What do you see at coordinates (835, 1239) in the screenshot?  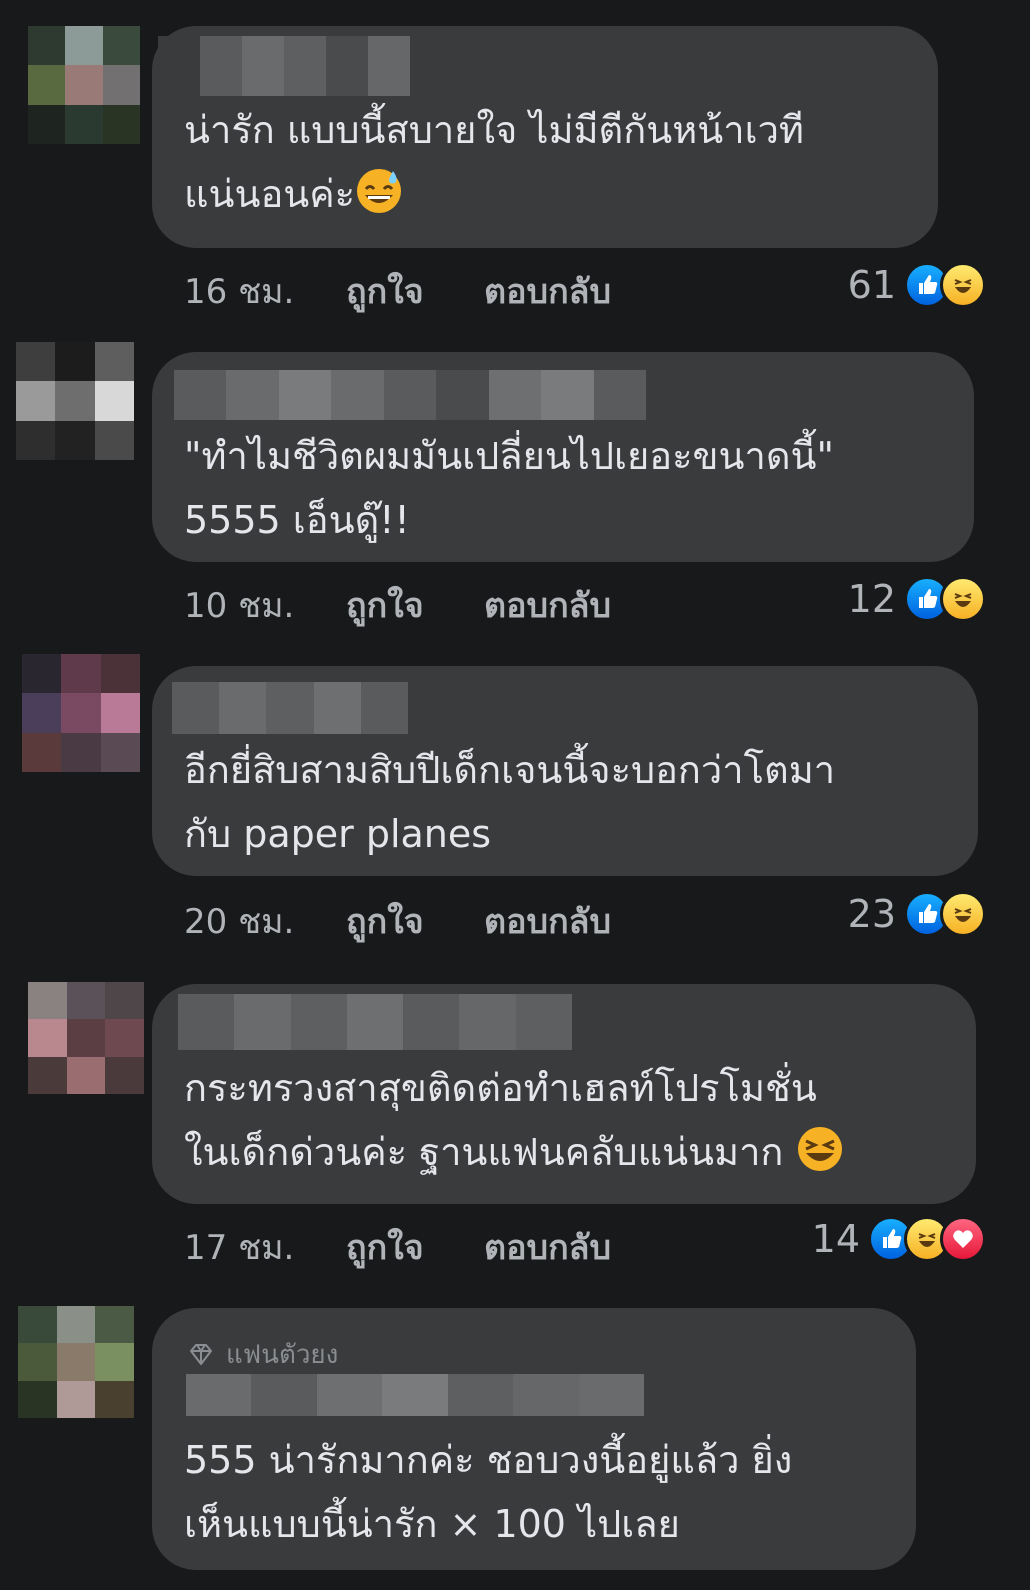 I see `reaction-count: 14` at bounding box center [835, 1239].